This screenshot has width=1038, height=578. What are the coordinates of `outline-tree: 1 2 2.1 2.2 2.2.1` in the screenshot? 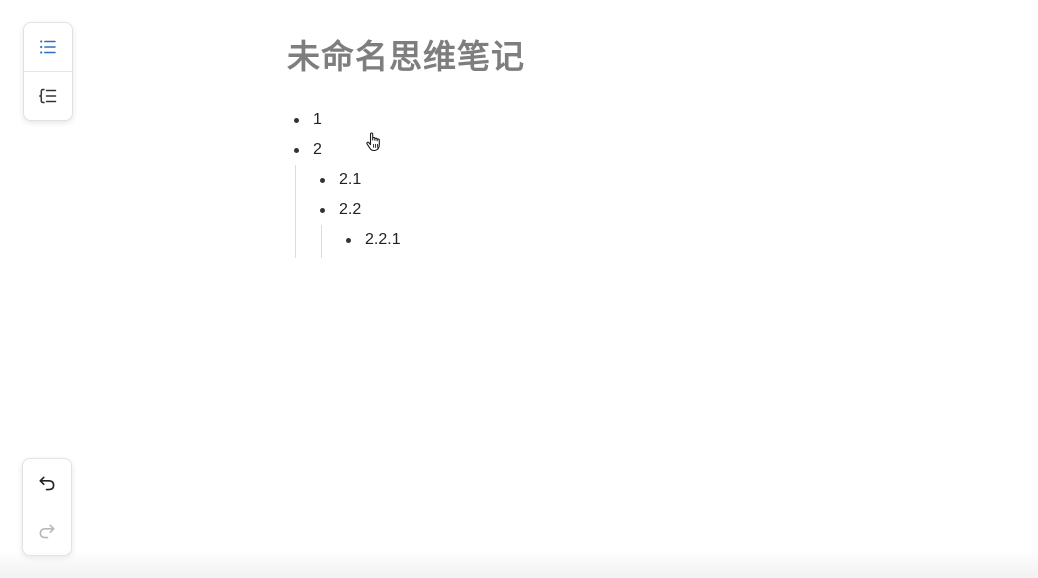 It's located at (344, 181).